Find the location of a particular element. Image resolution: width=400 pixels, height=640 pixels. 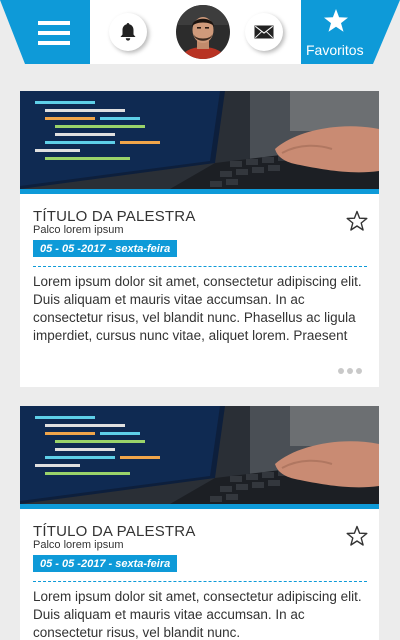

hamburger-menu-icon is located at coordinates (54, 34).